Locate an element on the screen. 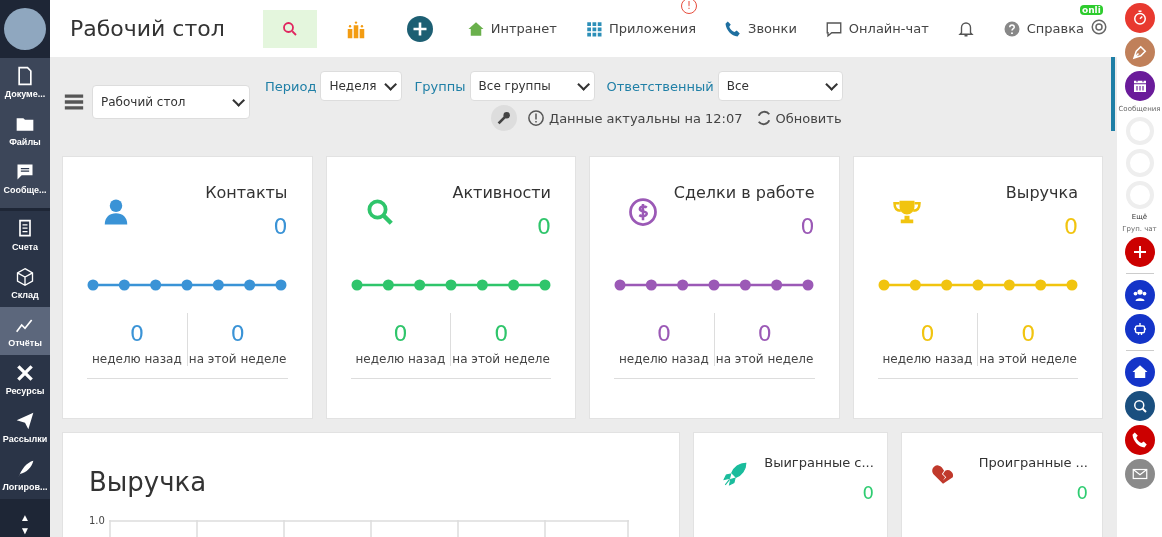  filter-label: Группы is located at coordinates (440, 86).